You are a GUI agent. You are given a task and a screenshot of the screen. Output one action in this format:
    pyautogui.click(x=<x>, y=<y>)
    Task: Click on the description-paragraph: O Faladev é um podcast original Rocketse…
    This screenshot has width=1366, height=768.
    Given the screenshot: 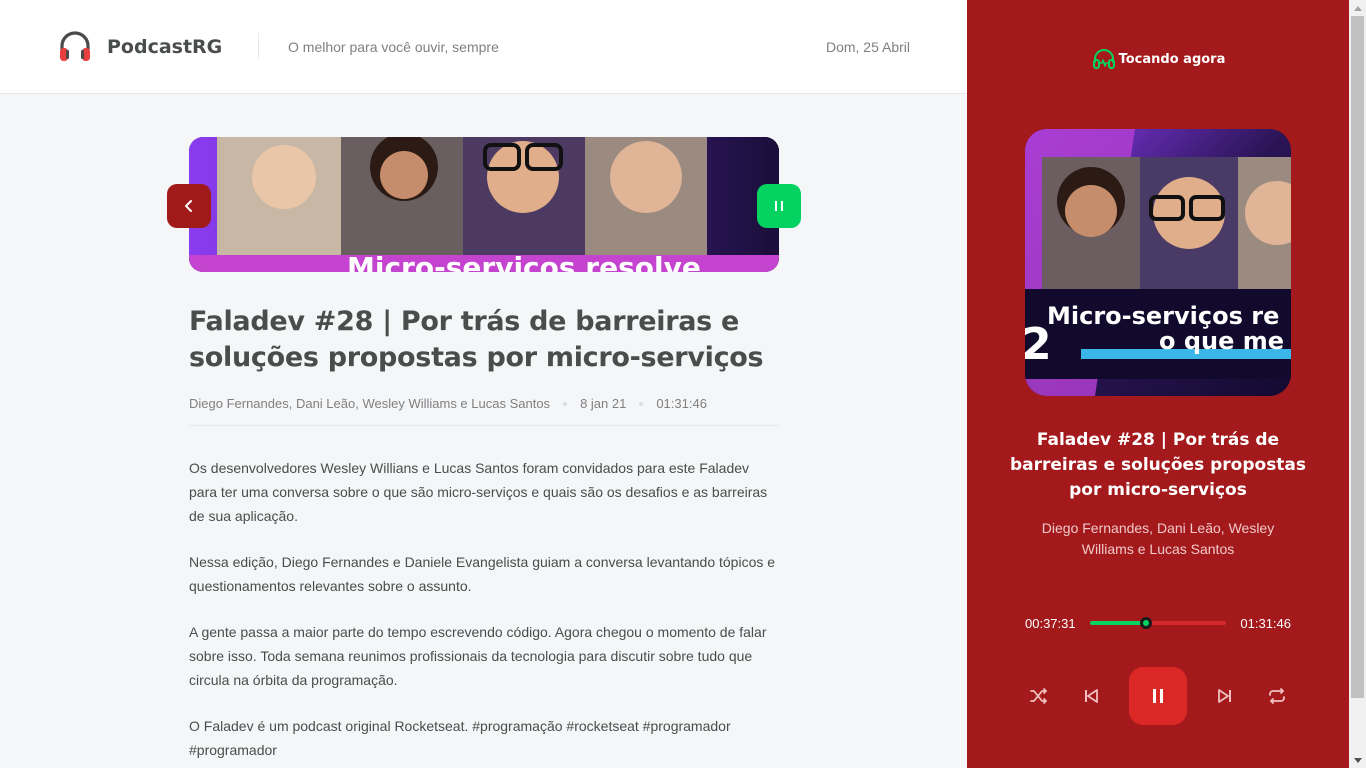 What is the action you would take?
    pyautogui.click(x=460, y=738)
    